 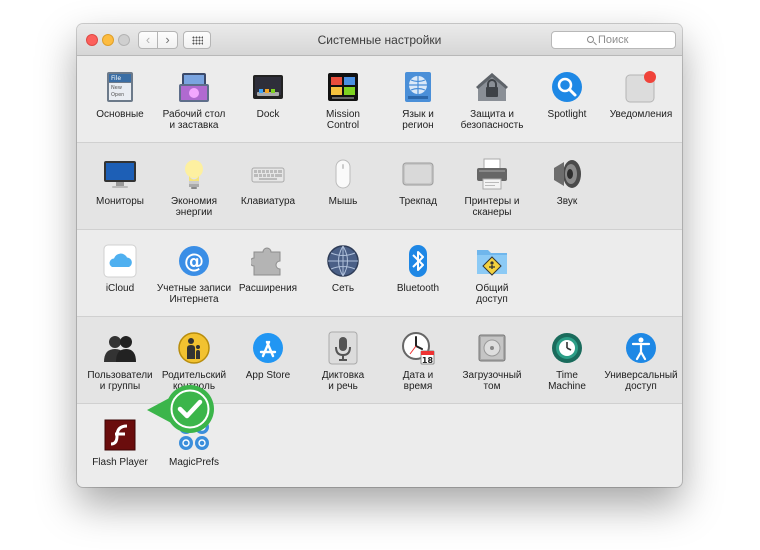 I want to click on pref-pane-mouse: Мышь, so click(x=343, y=182).